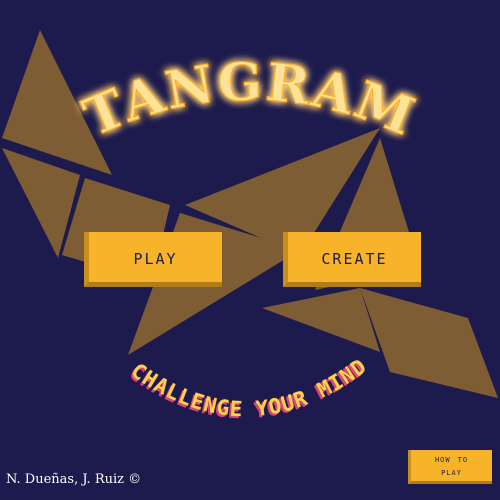  I want to click on game-title-text: TANGRAM, so click(249, 100).